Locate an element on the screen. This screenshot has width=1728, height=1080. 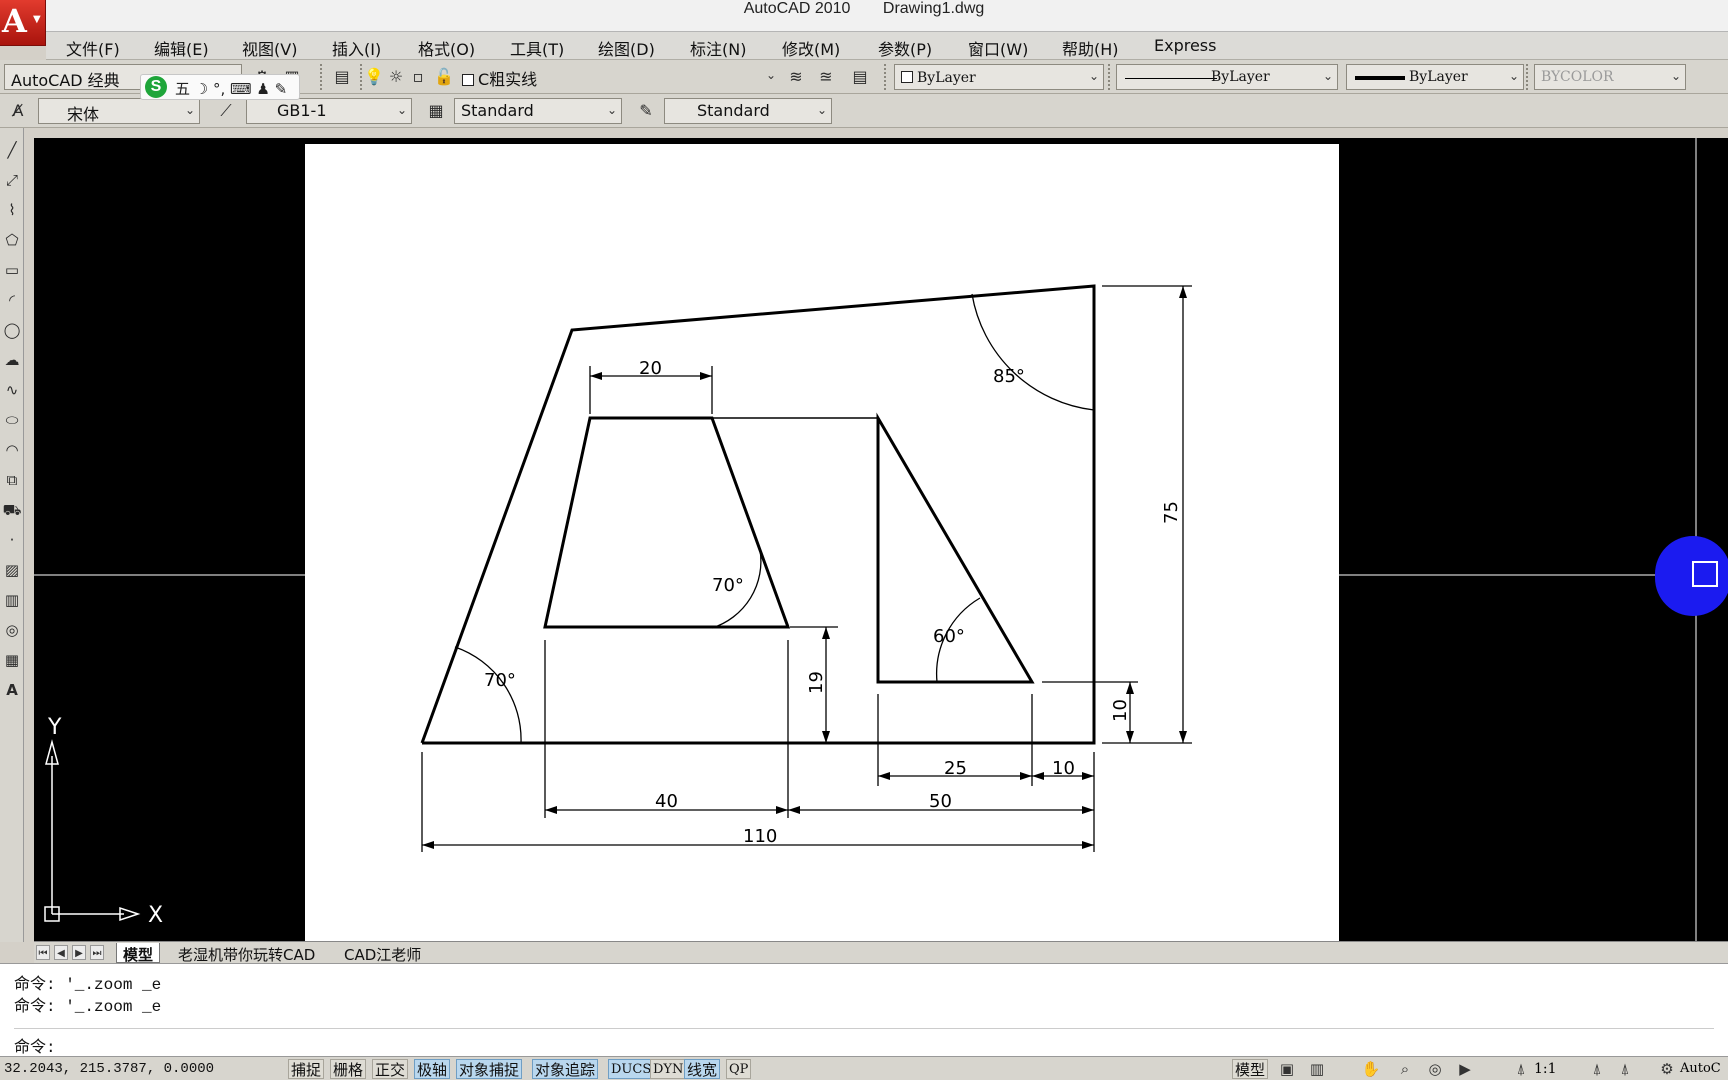
snap-toggle: 捕捉 is located at coordinates (306, 1069).